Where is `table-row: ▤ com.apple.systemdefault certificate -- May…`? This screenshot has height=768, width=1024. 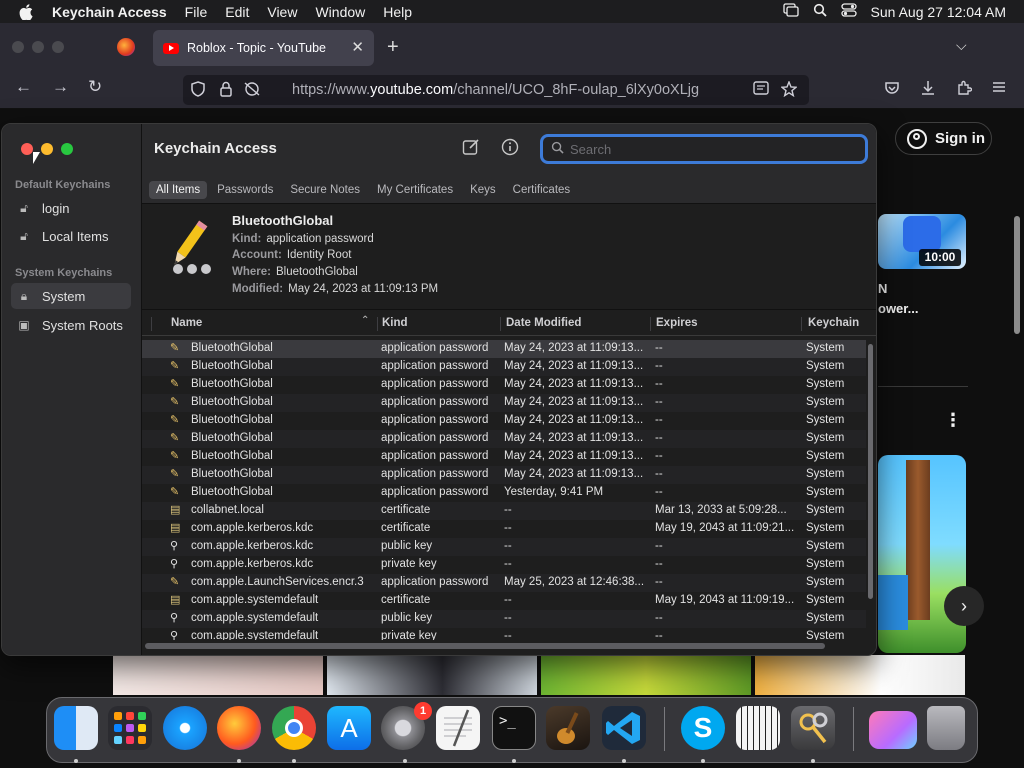 table-row: ▤ com.apple.systemdefault certificate -- May… is located at coordinates (504, 601).